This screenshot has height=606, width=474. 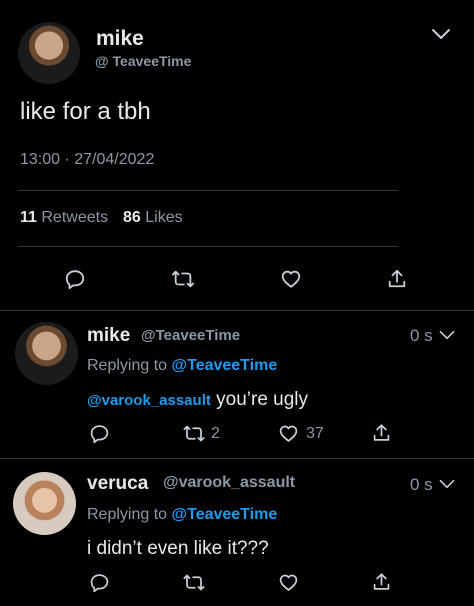 What do you see at coordinates (259, 399) in the screenshot?
I see `tweet-body: you’re ugly` at bounding box center [259, 399].